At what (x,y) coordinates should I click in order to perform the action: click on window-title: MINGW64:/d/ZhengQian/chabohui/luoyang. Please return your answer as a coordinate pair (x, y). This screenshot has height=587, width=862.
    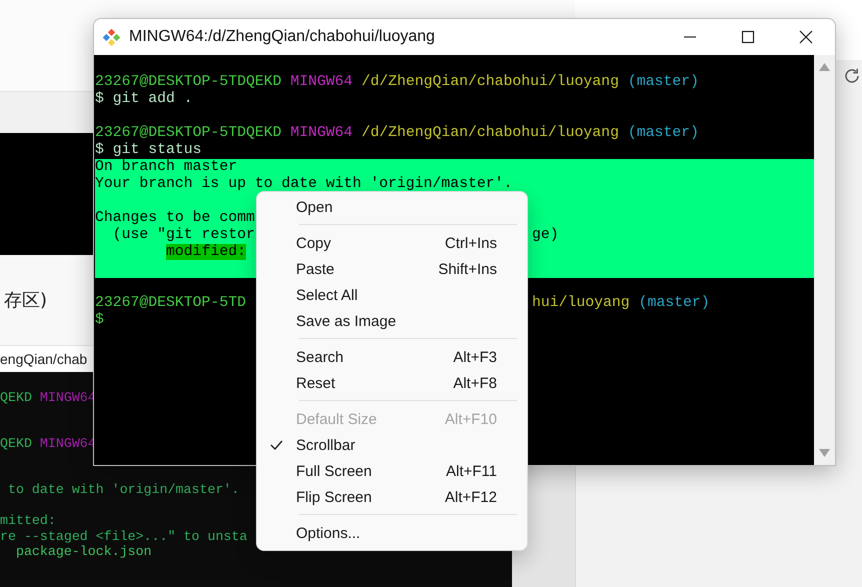
    Looking at the image, I should click on (282, 37).